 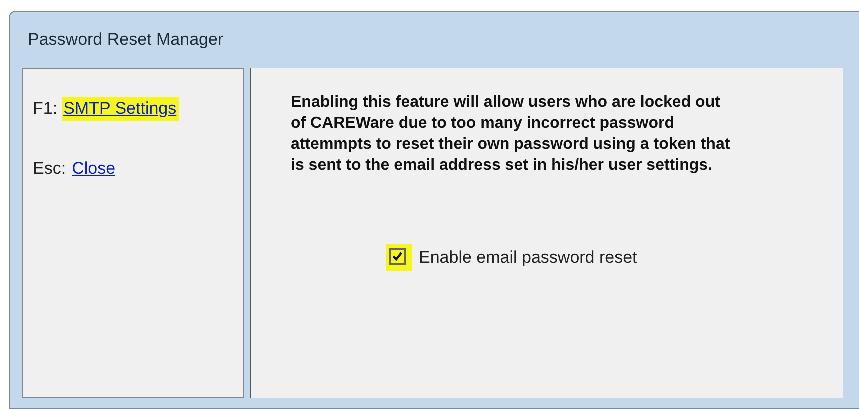 What do you see at coordinates (126, 40) in the screenshot?
I see `window-title: Password Reset Manager` at bounding box center [126, 40].